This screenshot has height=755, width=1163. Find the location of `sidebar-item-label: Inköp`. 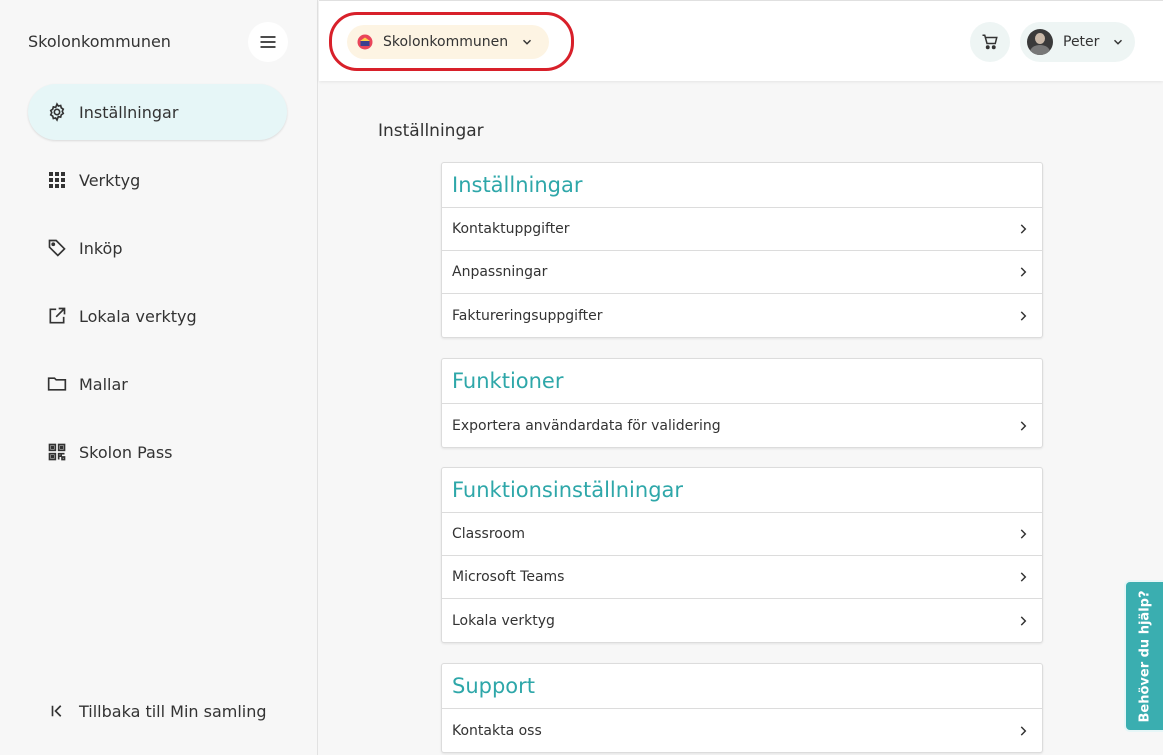

sidebar-item-label: Inköp is located at coordinates (101, 248).